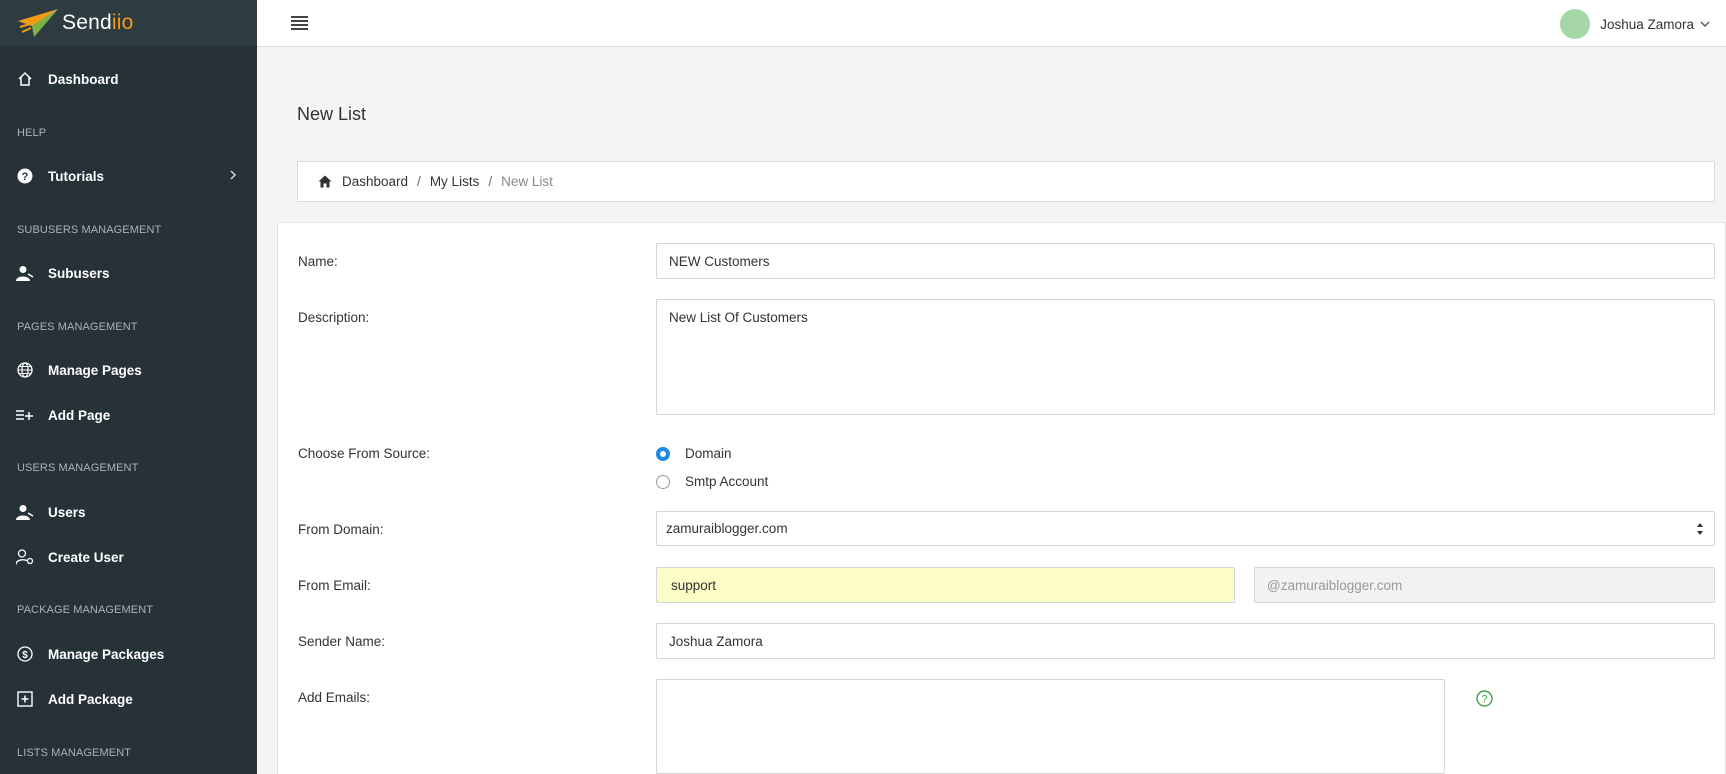 The height and width of the screenshot is (774, 1726). What do you see at coordinates (76, 176) in the screenshot?
I see `sidebar-item-label: Tutorials` at bounding box center [76, 176].